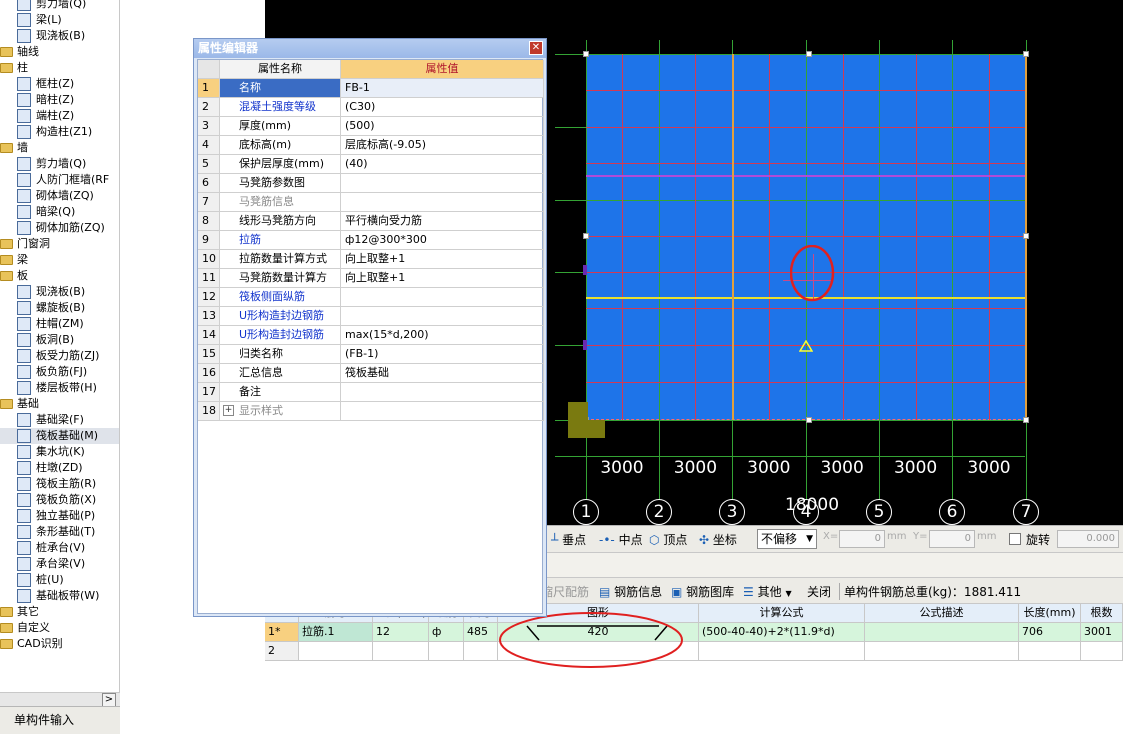 The height and width of the screenshot is (734, 1123). What do you see at coordinates (952, 539) in the screenshot?
I see `y-offset-input: 0` at bounding box center [952, 539].